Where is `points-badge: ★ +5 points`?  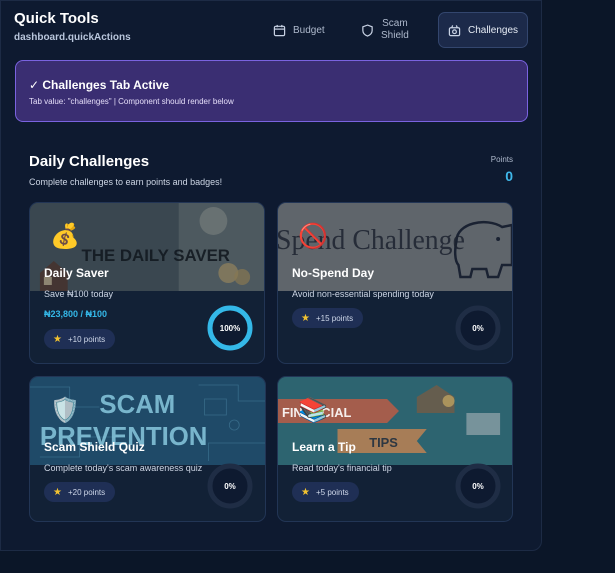
points-badge: ★ +5 points is located at coordinates (325, 492).